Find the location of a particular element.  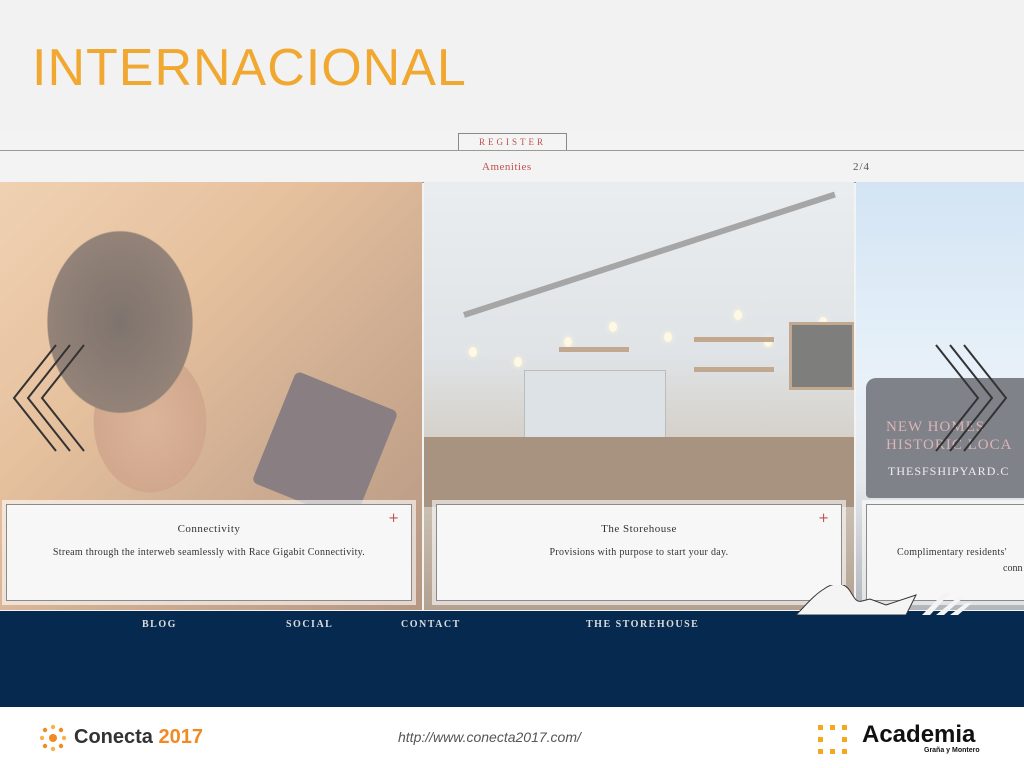

nav-social: SOCIAL is located at coordinates (309, 624).